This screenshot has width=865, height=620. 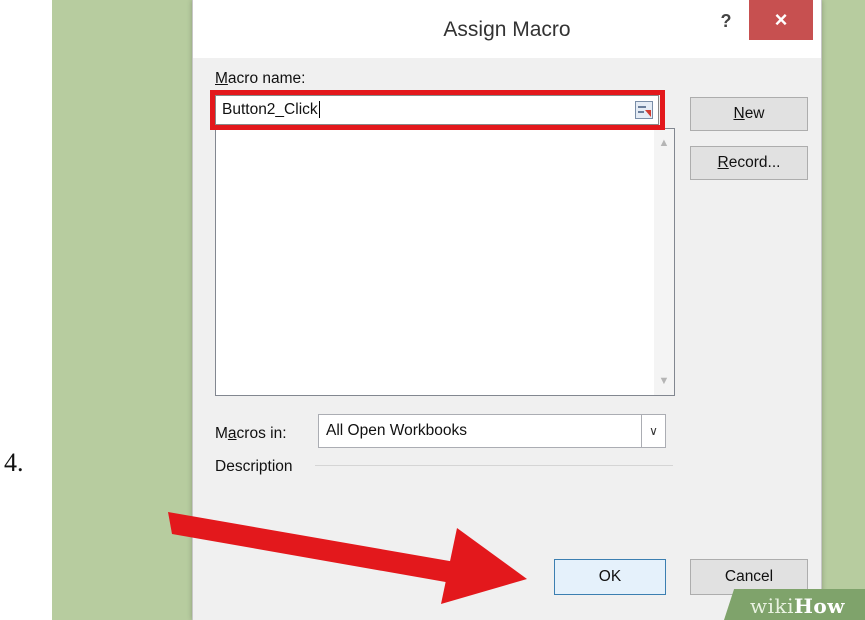 What do you see at coordinates (797, 606) in the screenshot?
I see `wikihow-watermark: wikiHow` at bounding box center [797, 606].